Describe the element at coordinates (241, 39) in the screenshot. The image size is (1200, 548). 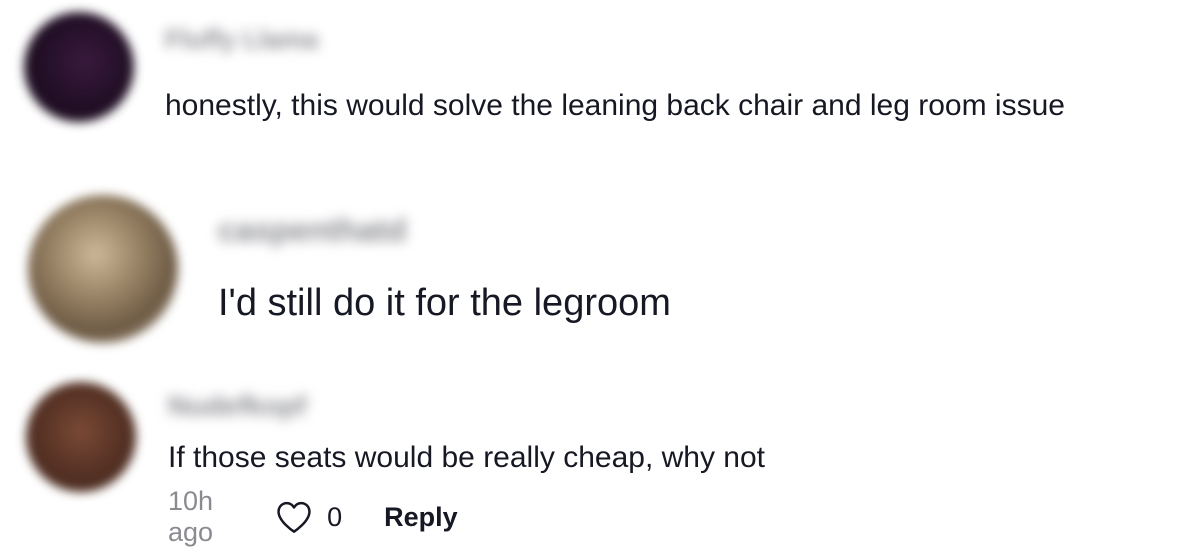
I see `comment-username: Fluffy Llama` at that location.